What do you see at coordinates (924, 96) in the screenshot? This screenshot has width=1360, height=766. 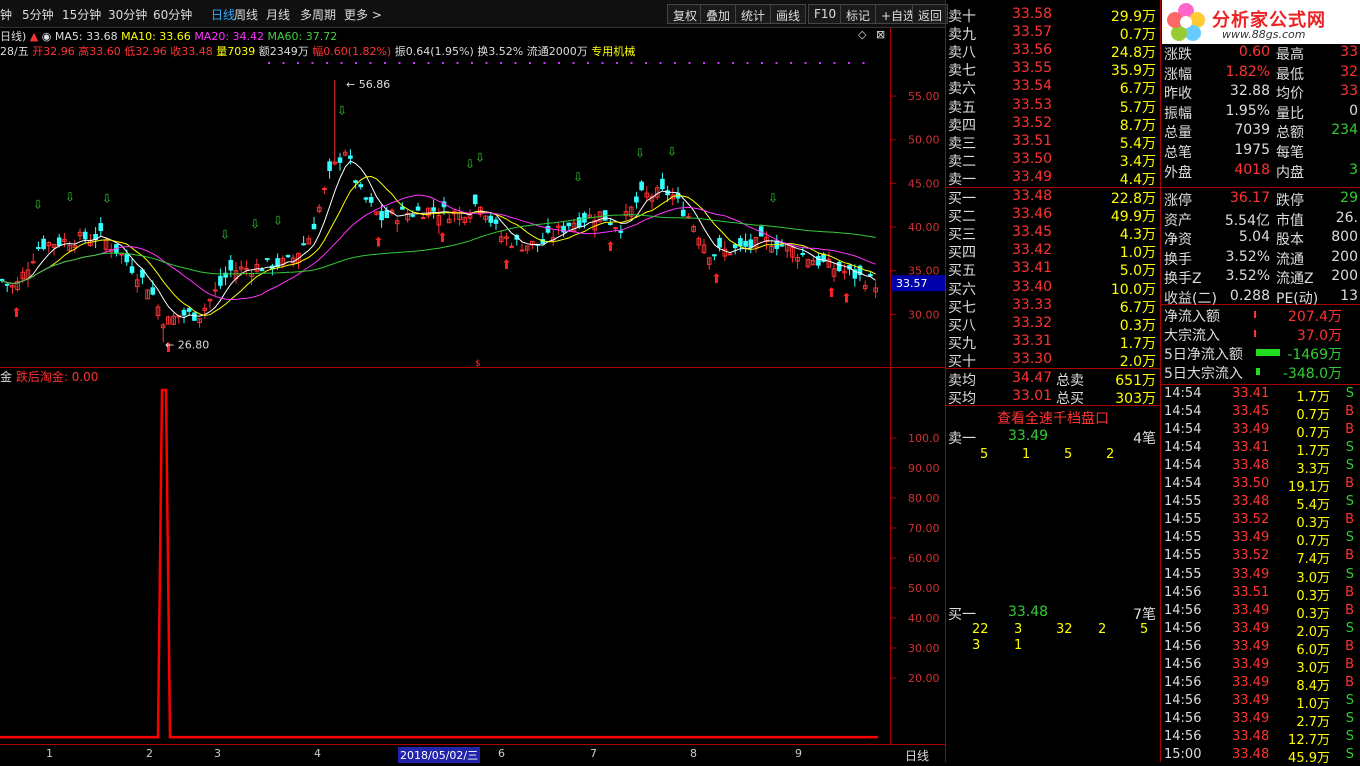 I see `price-tick: 55.00` at bounding box center [924, 96].